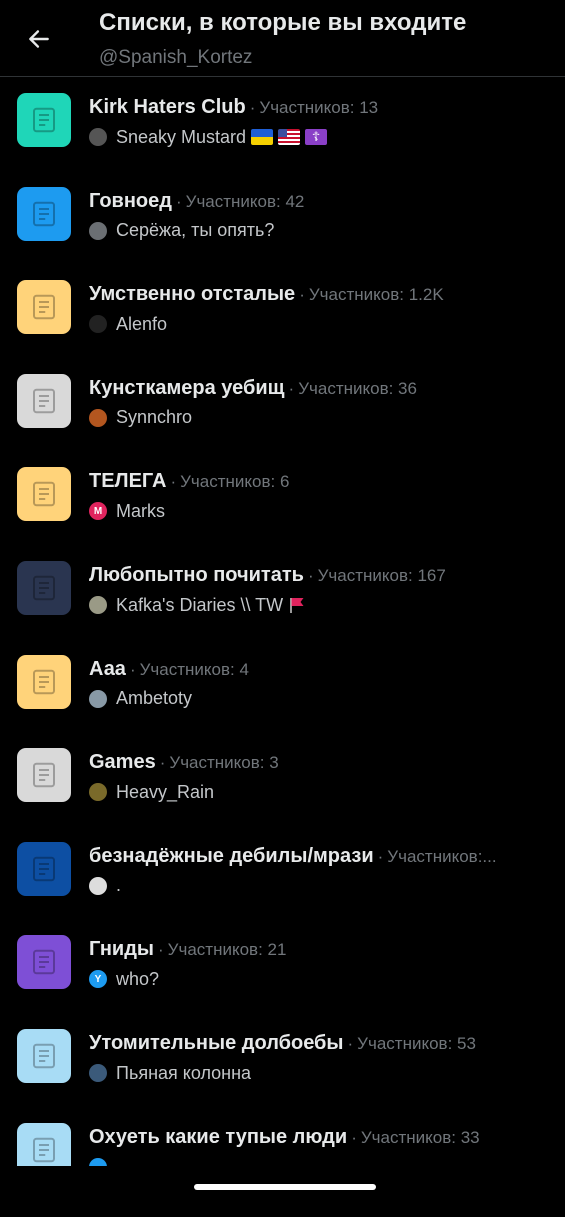 This screenshot has height=1217, width=565. What do you see at coordinates (381, 575) in the screenshot?
I see `member-count: Участников: 167` at bounding box center [381, 575].